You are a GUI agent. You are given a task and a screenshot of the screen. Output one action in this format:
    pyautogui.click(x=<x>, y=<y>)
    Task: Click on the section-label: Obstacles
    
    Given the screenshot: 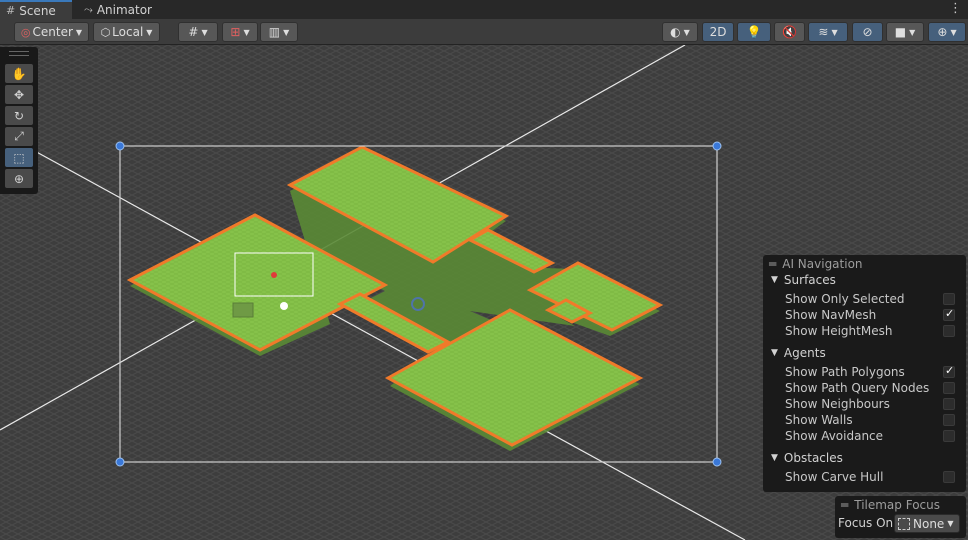 What is the action you would take?
    pyautogui.click(x=813, y=458)
    